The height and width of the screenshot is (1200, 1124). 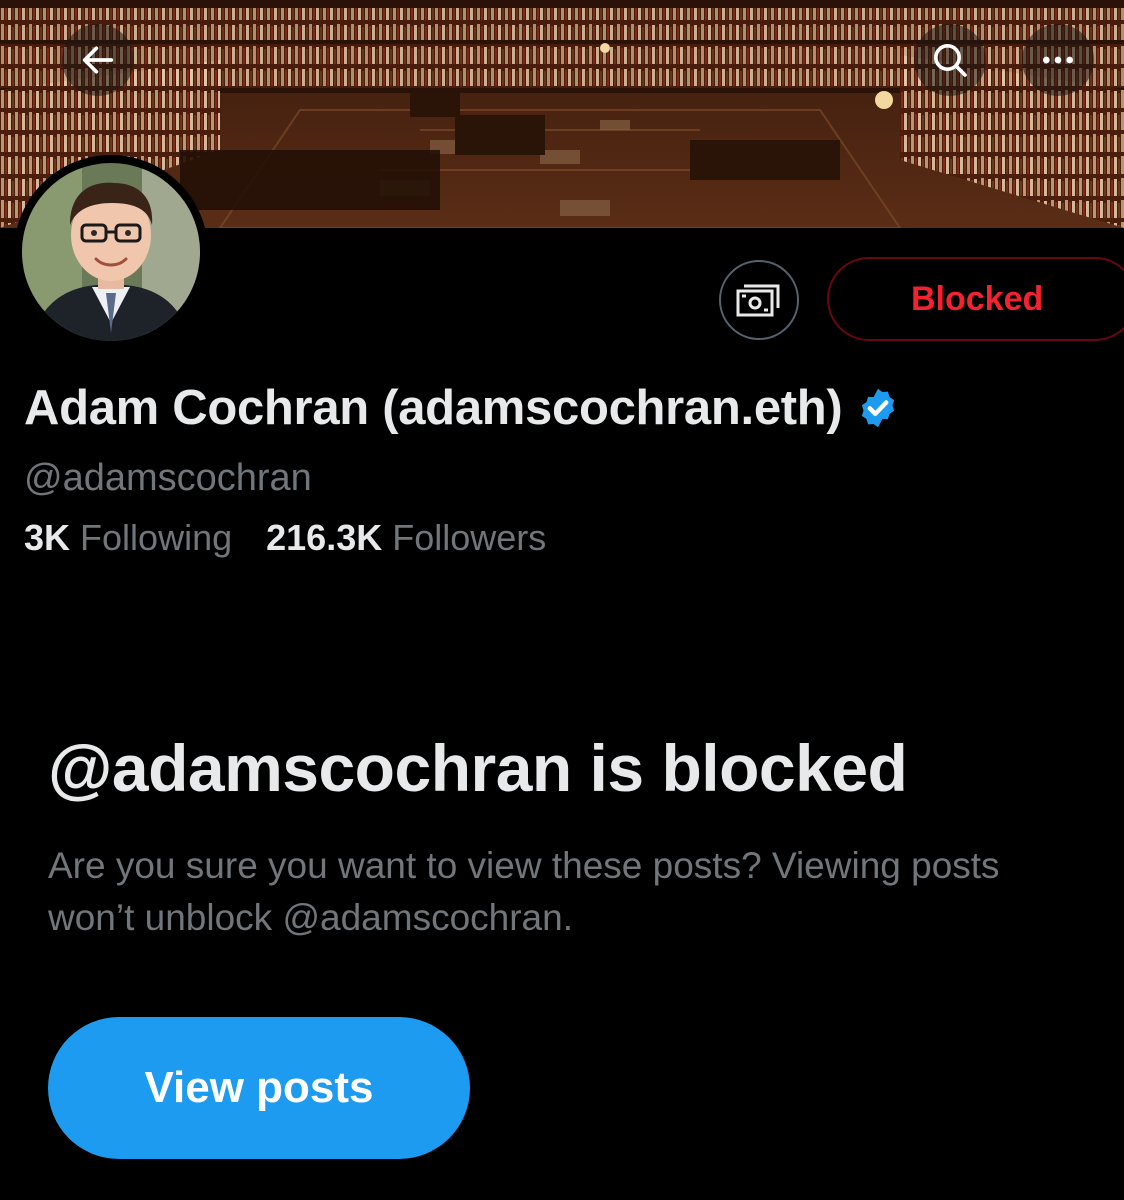 I want to click on more-horizontal-icon, so click(x=1058, y=60).